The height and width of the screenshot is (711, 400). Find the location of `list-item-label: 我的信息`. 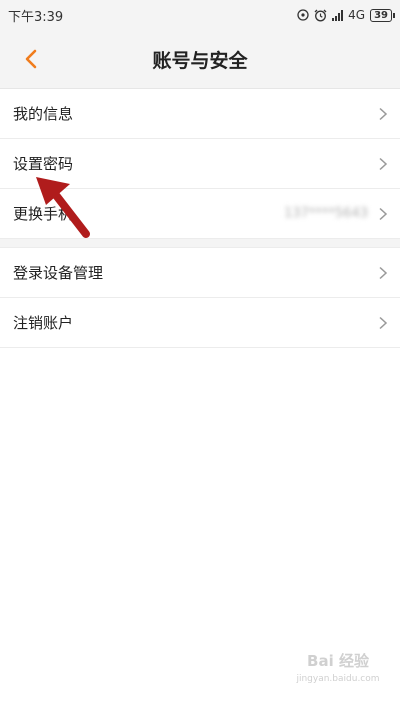

list-item-label: 我的信息 is located at coordinates (43, 114).